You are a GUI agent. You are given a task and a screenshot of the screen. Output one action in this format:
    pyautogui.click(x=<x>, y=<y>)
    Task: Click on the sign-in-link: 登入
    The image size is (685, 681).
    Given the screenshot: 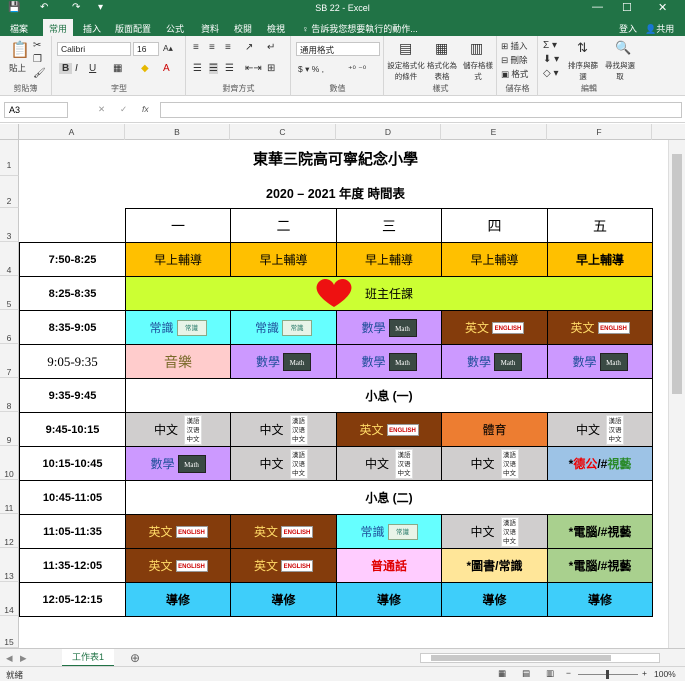 What is the action you would take?
    pyautogui.click(x=628, y=28)
    